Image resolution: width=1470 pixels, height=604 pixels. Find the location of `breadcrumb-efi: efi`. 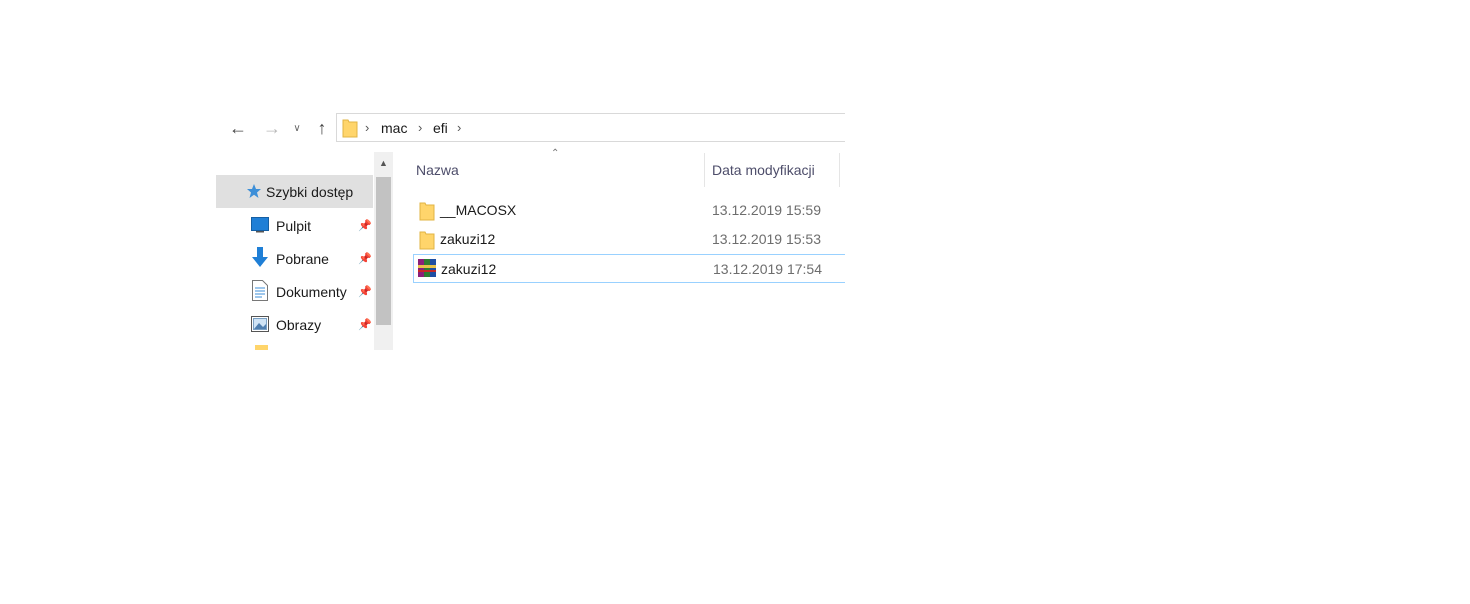

breadcrumb-efi: efi is located at coordinates (440, 128).